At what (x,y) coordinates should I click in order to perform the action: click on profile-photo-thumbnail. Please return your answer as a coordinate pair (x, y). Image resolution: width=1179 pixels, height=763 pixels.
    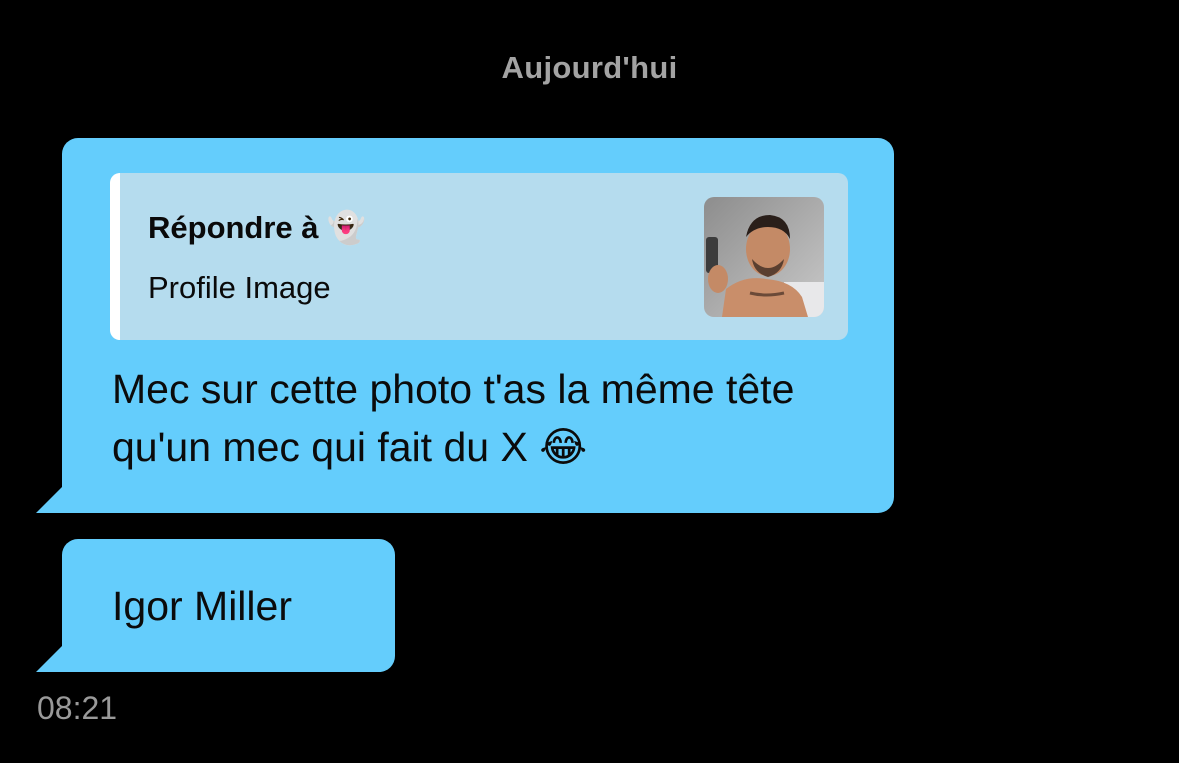
    Looking at the image, I should click on (764, 257).